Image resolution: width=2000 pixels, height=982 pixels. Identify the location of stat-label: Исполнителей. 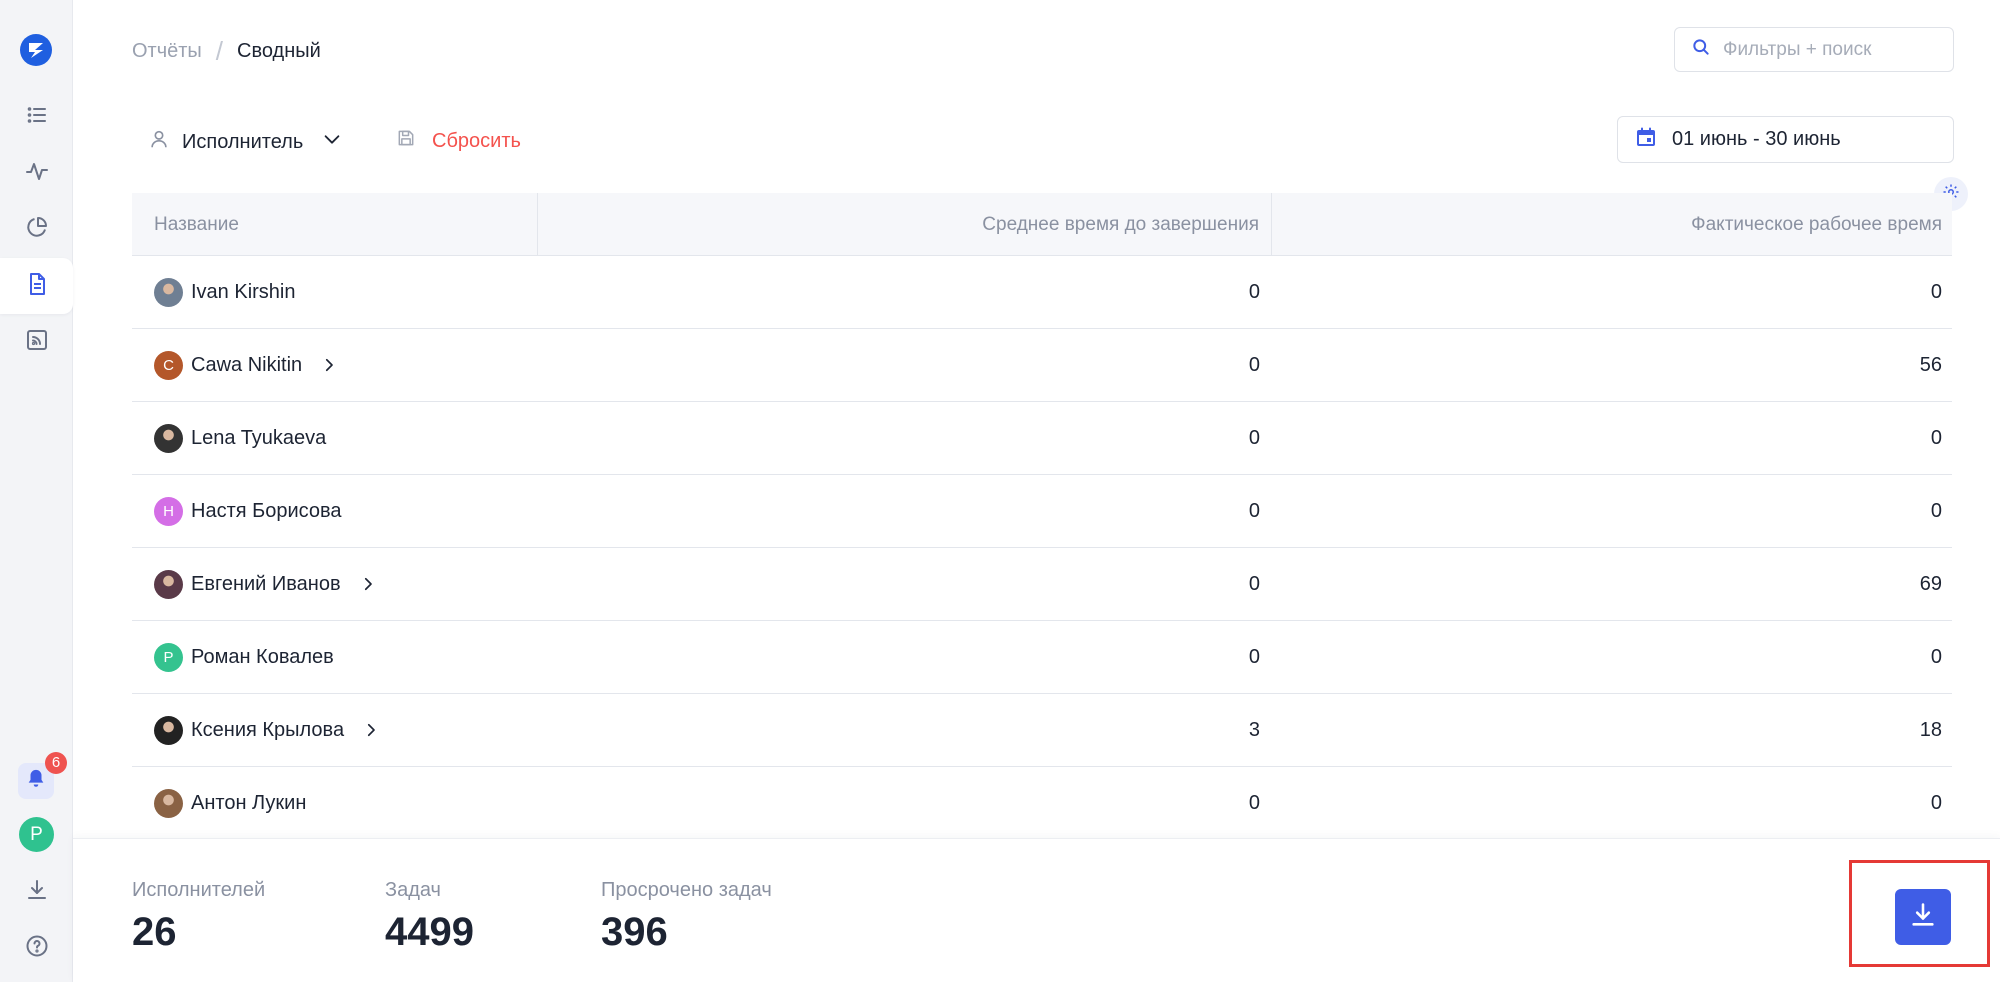
(199, 890).